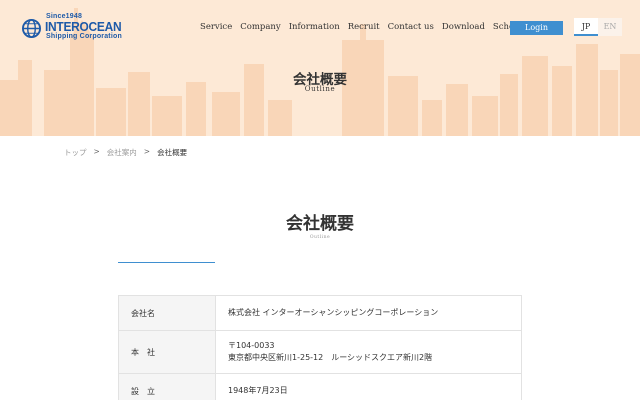  Describe the element at coordinates (260, 27) in the screenshot. I see `nav-company: Company` at that location.